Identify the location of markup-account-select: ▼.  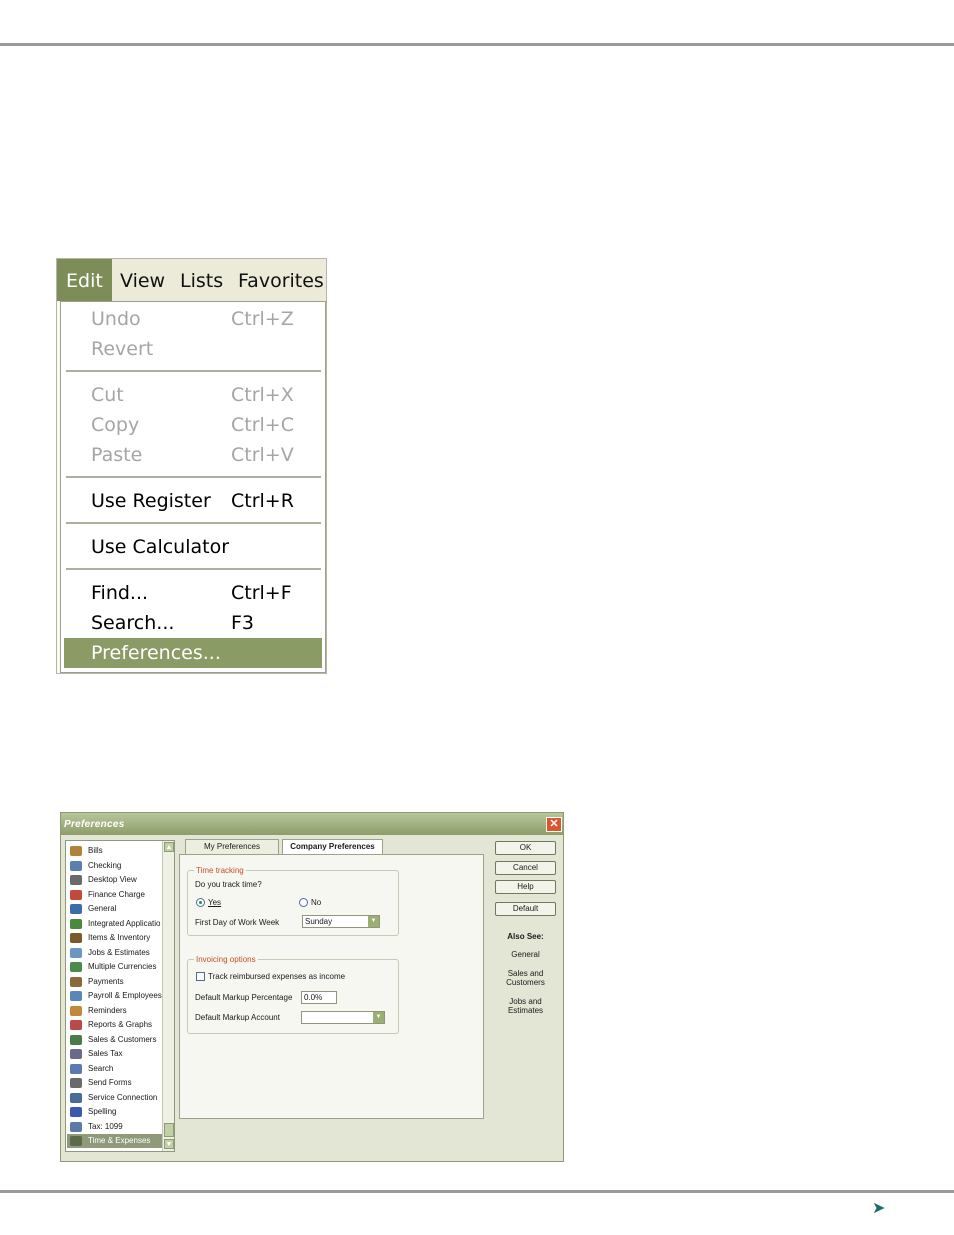
(343, 1017).